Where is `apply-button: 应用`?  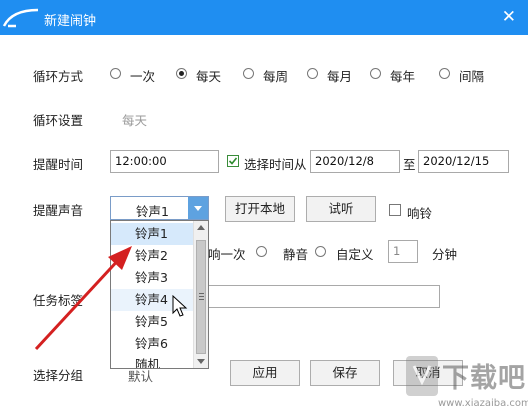 apply-button: 应用 is located at coordinates (265, 373).